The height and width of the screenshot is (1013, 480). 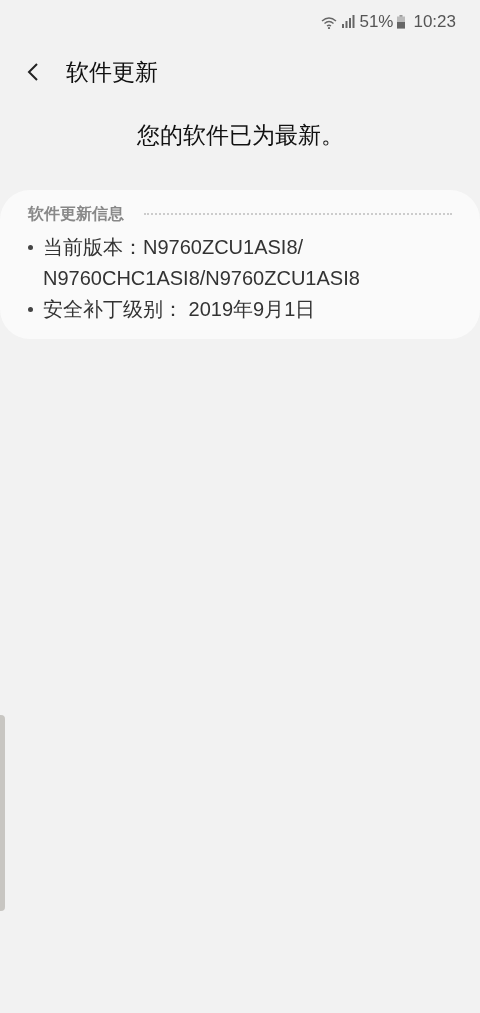 What do you see at coordinates (112, 72) in the screenshot?
I see `page-title: 软件更新` at bounding box center [112, 72].